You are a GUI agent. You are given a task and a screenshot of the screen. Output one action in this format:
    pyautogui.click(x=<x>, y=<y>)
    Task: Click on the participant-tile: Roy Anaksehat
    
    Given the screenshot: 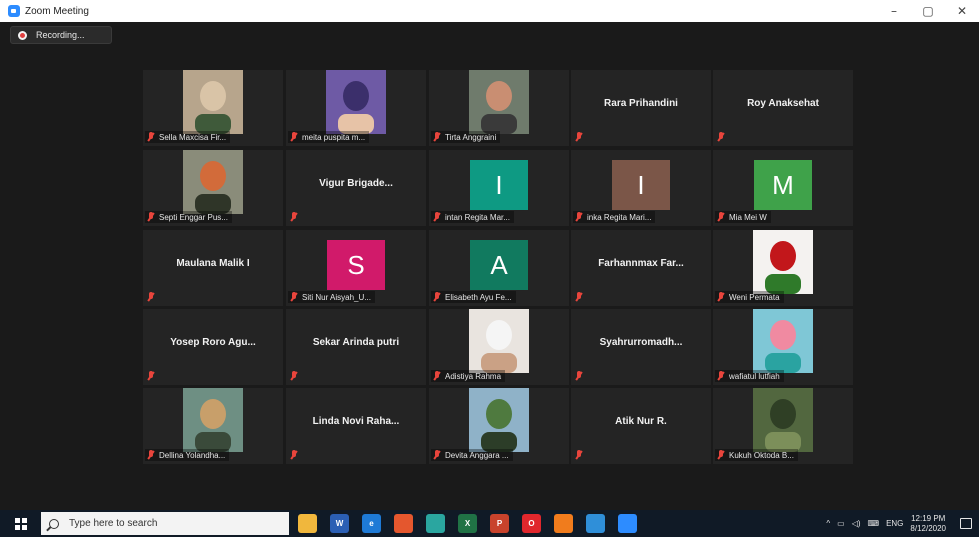 What is the action you would take?
    pyautogui.click(x=783, y=108)
    